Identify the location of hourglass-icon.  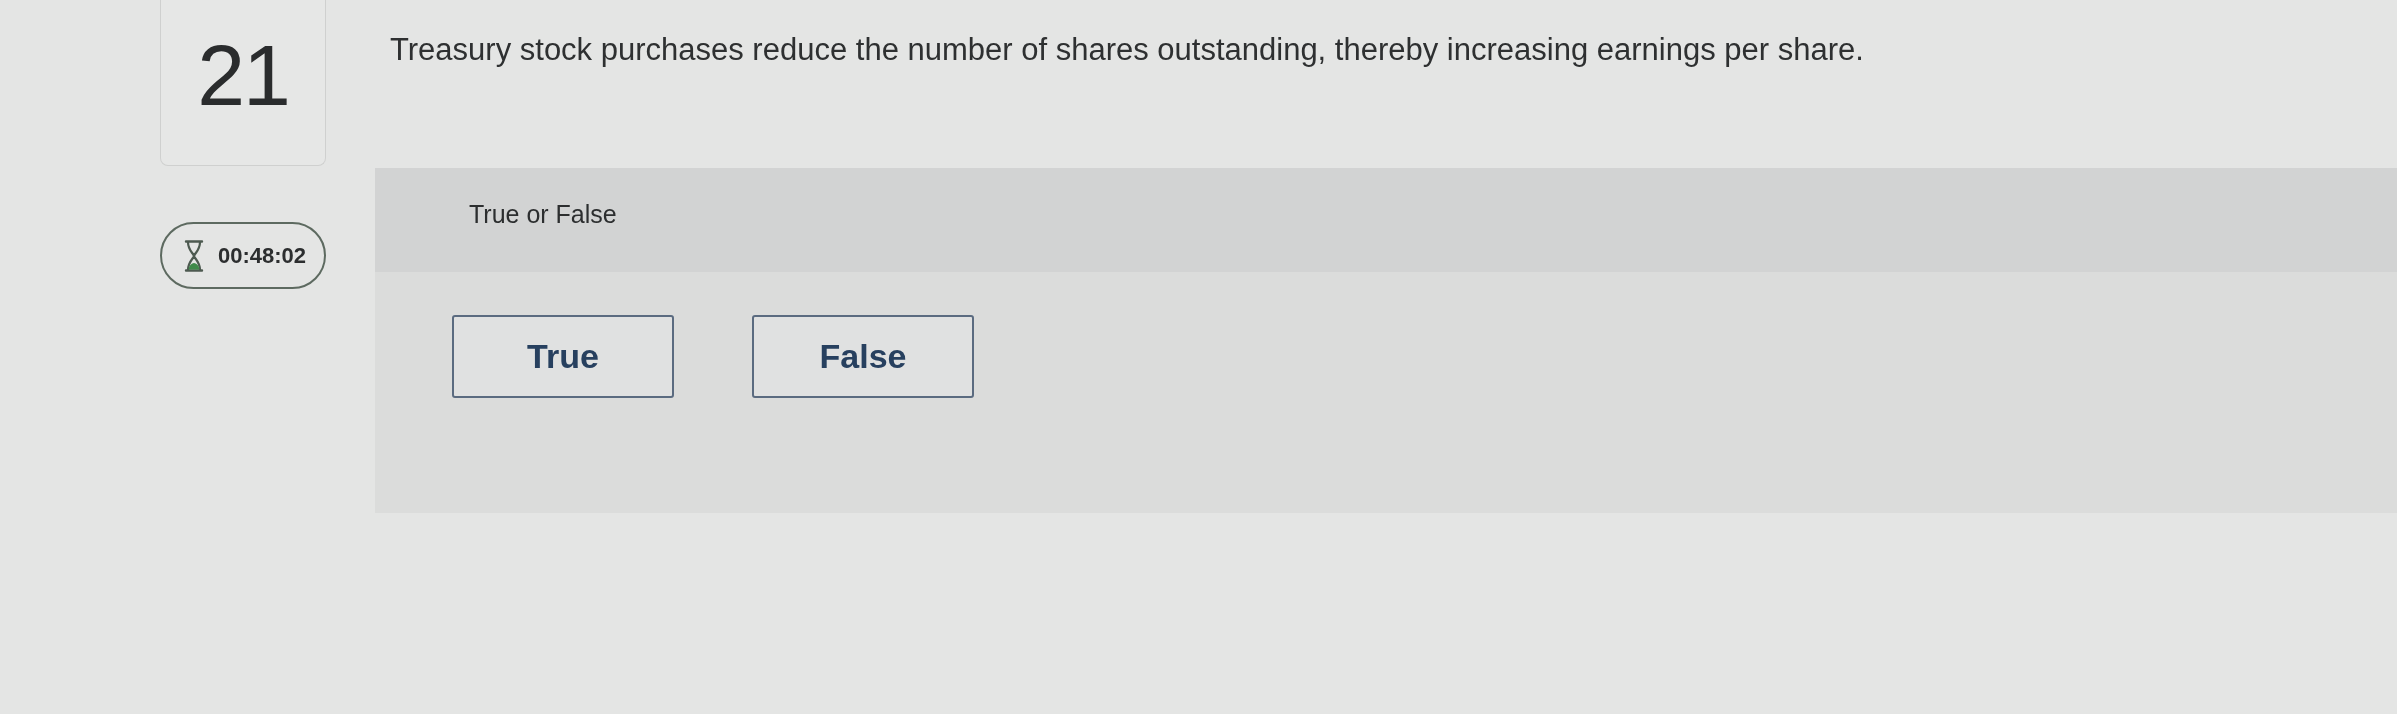
(194, 255).